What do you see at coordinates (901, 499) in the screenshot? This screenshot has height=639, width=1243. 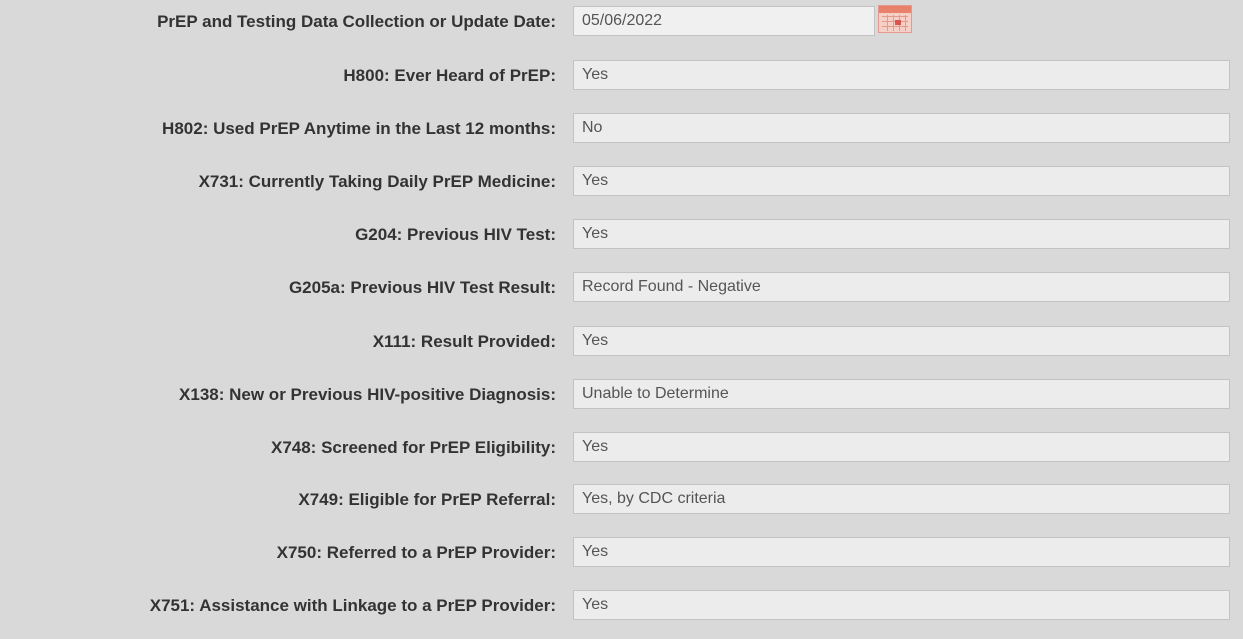 I see `x749-field: Yes, by CDC criteria` at bounding box center [901, 499].